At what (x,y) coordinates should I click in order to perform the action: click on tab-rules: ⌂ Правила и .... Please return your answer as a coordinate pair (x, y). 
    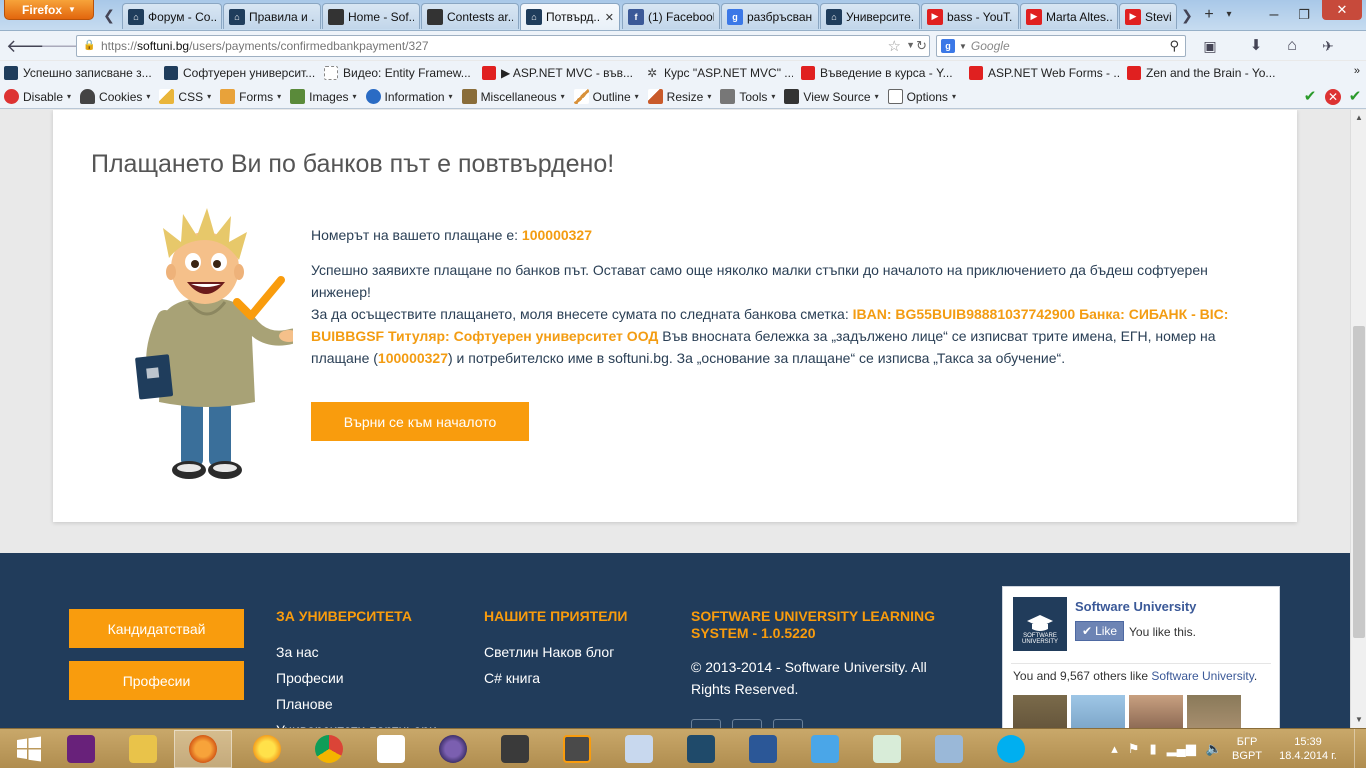
    Looking at the image, I should click on (272, 16).